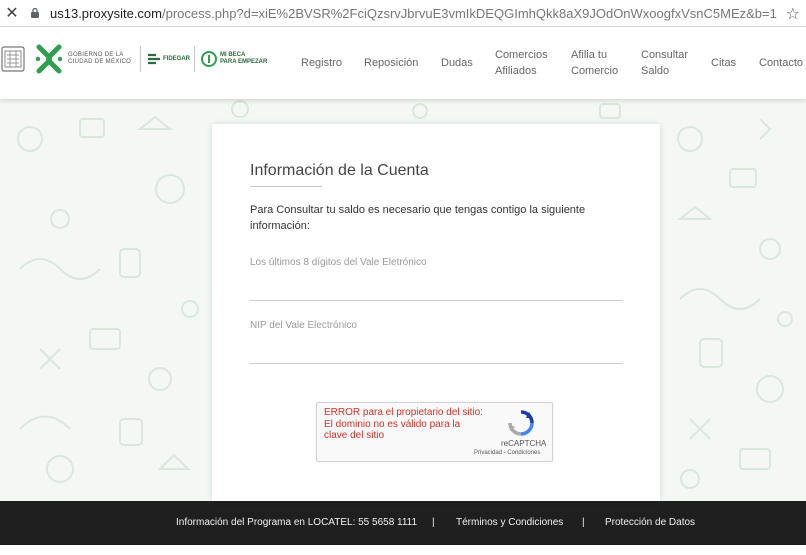 Image resolution: width=806 pixels, height=555 pixels. I want to click on nav-label: Reposición, so click(391, 63).